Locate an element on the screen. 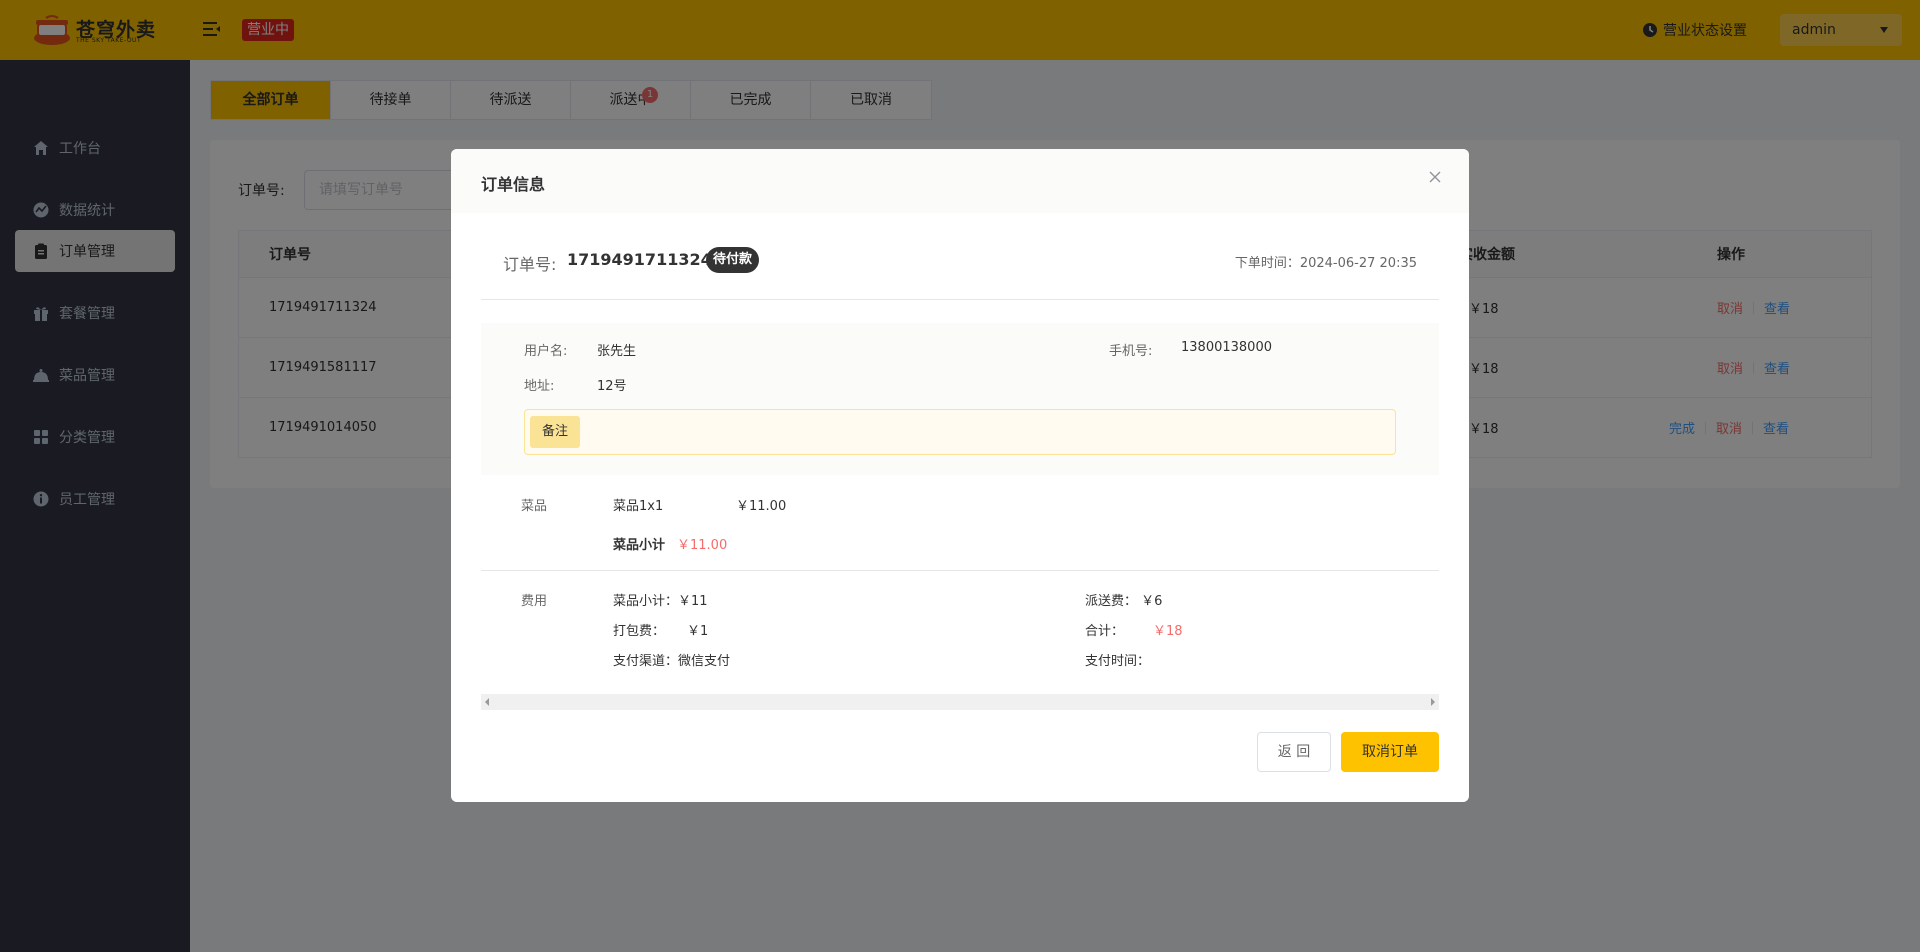 This screenshot has height=952, width=1920. dish-subtotal-label: 菜品小计 is located at coordinates (639, 545).